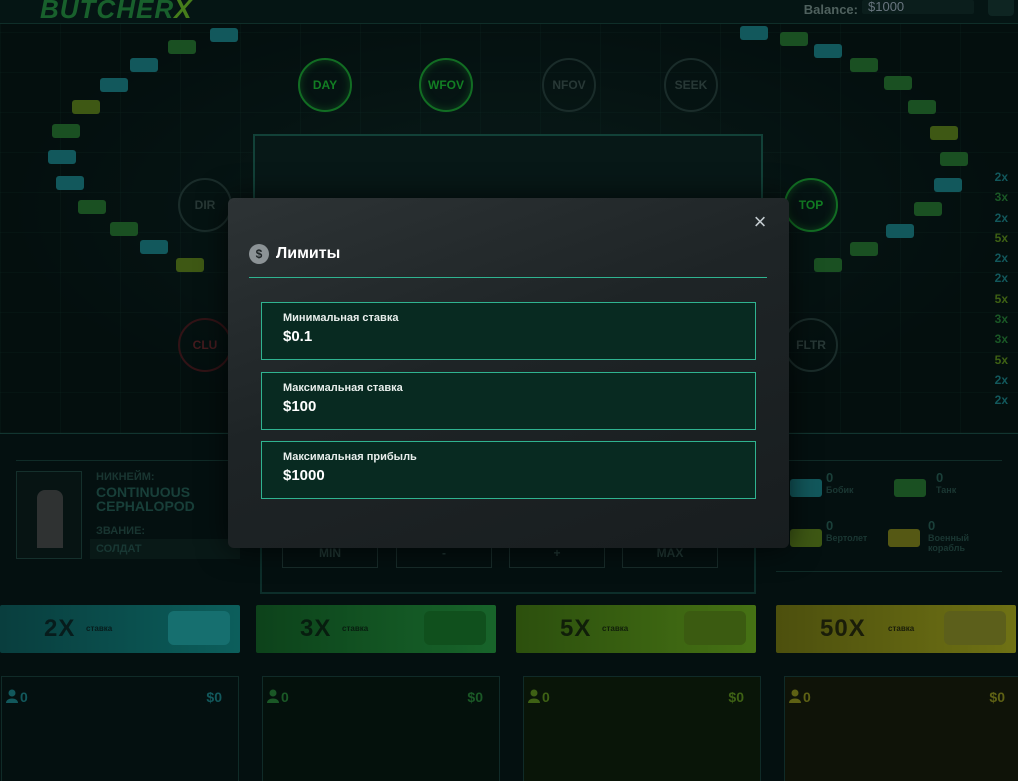 This screenshot has height=781, width=1018. I want to click on limit-max-bet: Максимальная ставка $100, so click(508, 401).